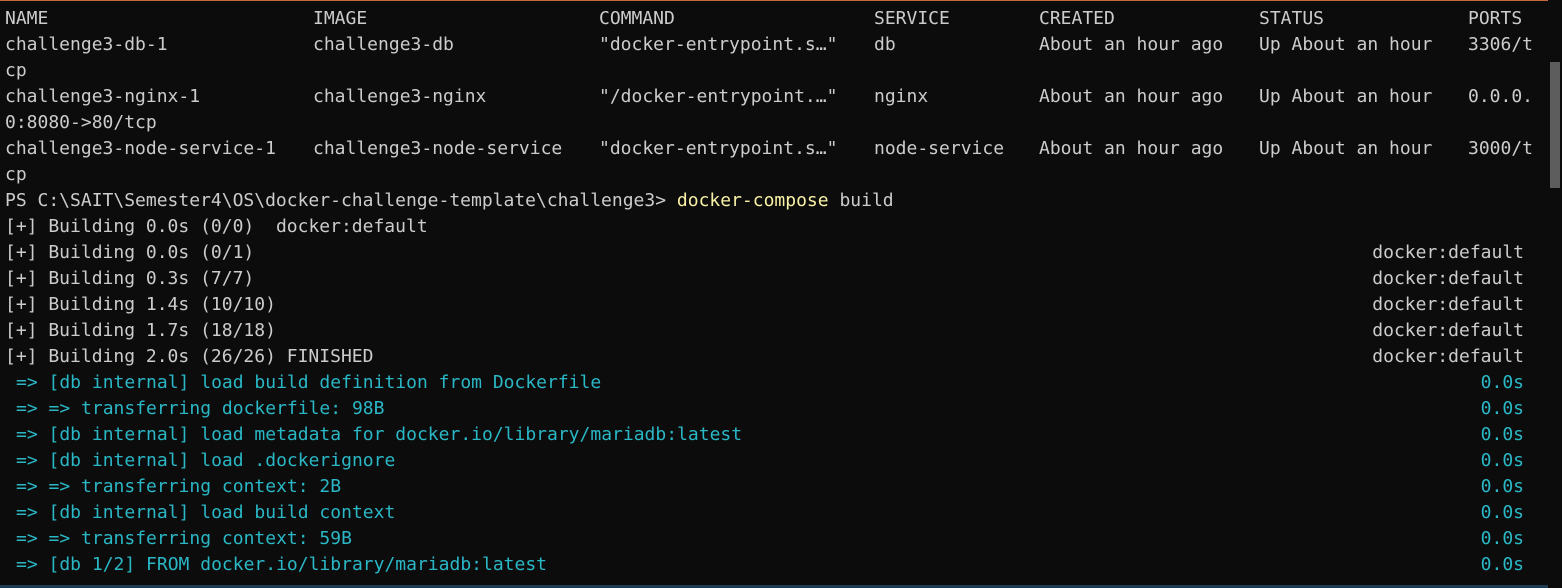 The width and height of the screenshot is (1562, 588). Describe the element at coordinates (1495, 18) in the screenshot. I see `header-ports: PORTS` at that location.